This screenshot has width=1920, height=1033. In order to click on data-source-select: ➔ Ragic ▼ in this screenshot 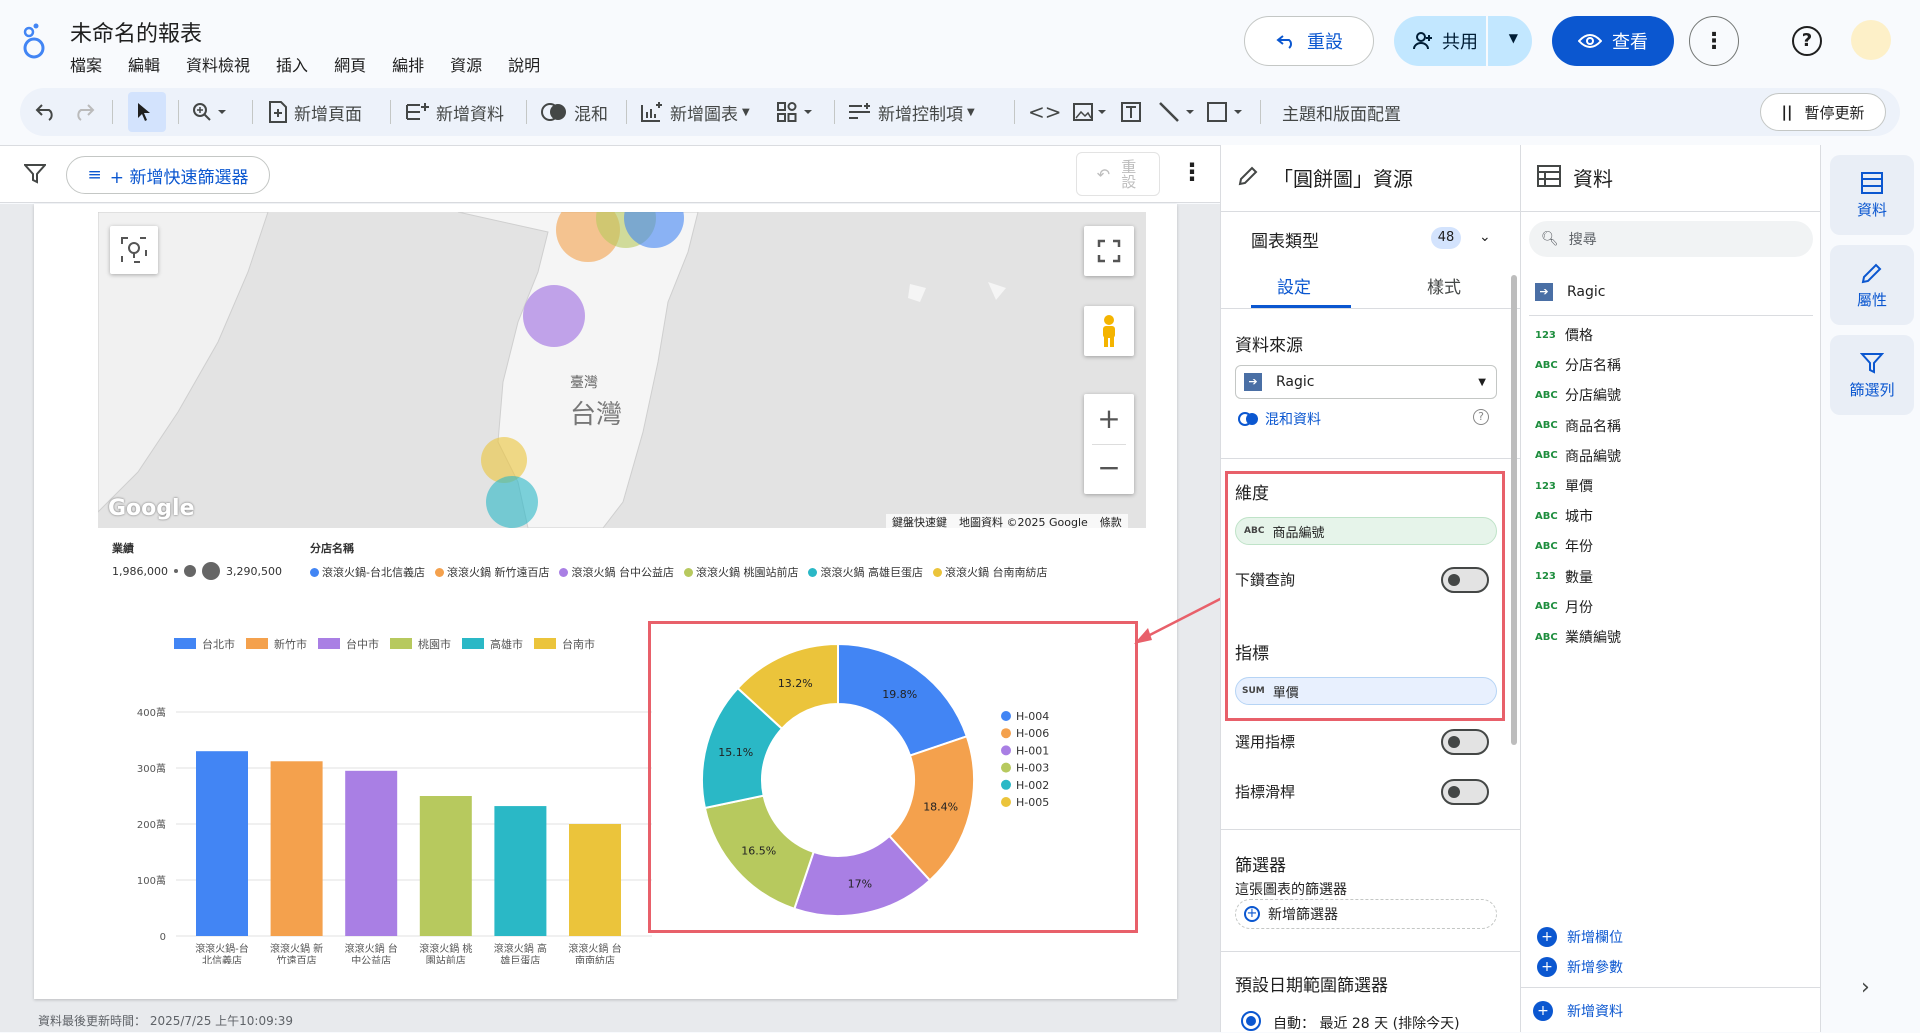, I will do `click(1366, 382)`.